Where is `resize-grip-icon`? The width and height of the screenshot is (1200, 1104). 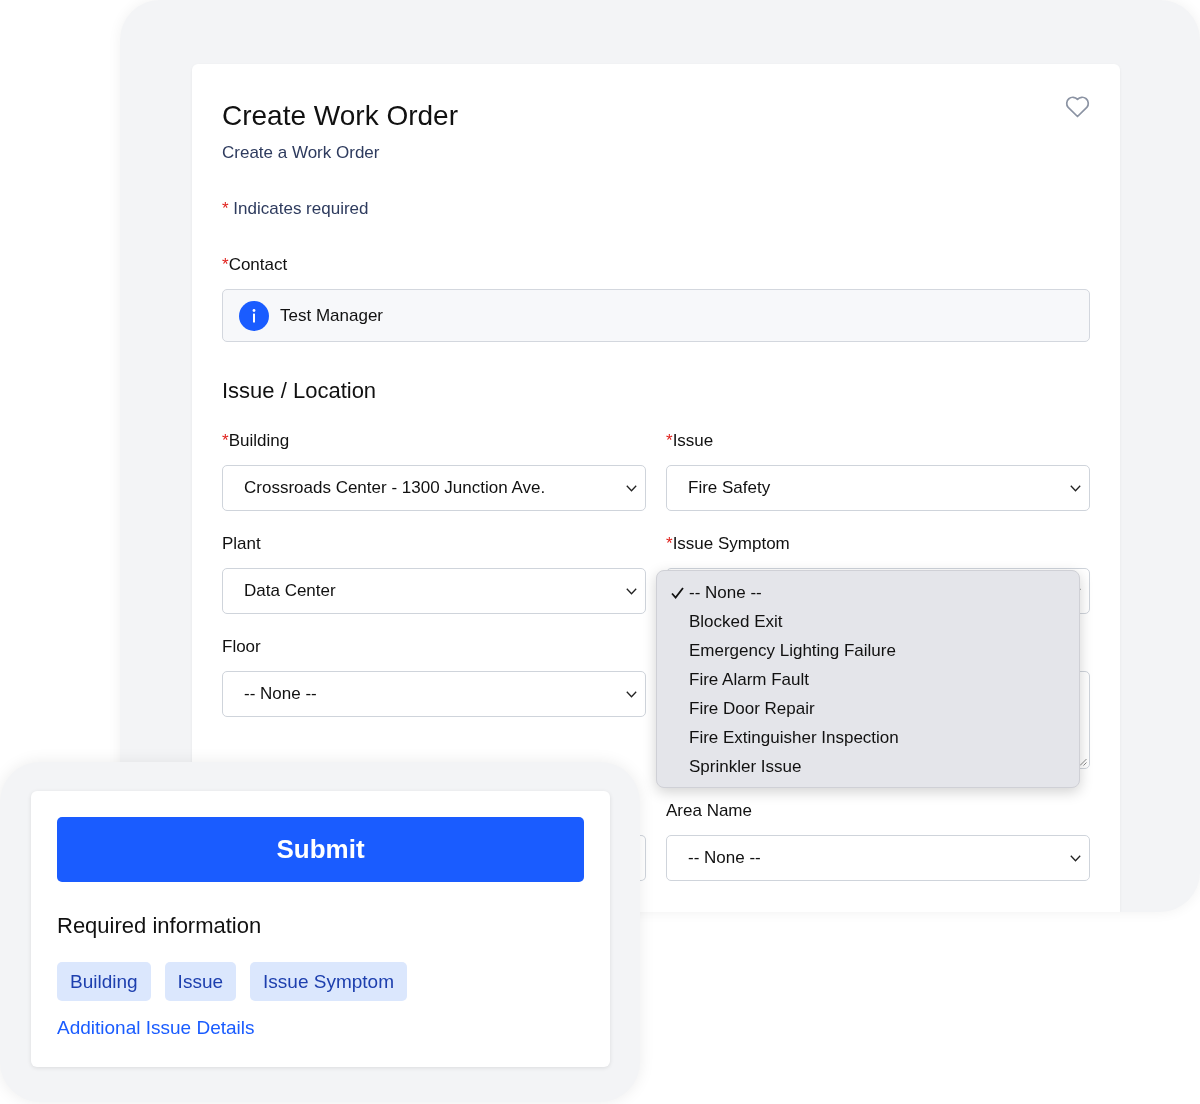 resize-grip-icon is located at coordinates (1083, 762).